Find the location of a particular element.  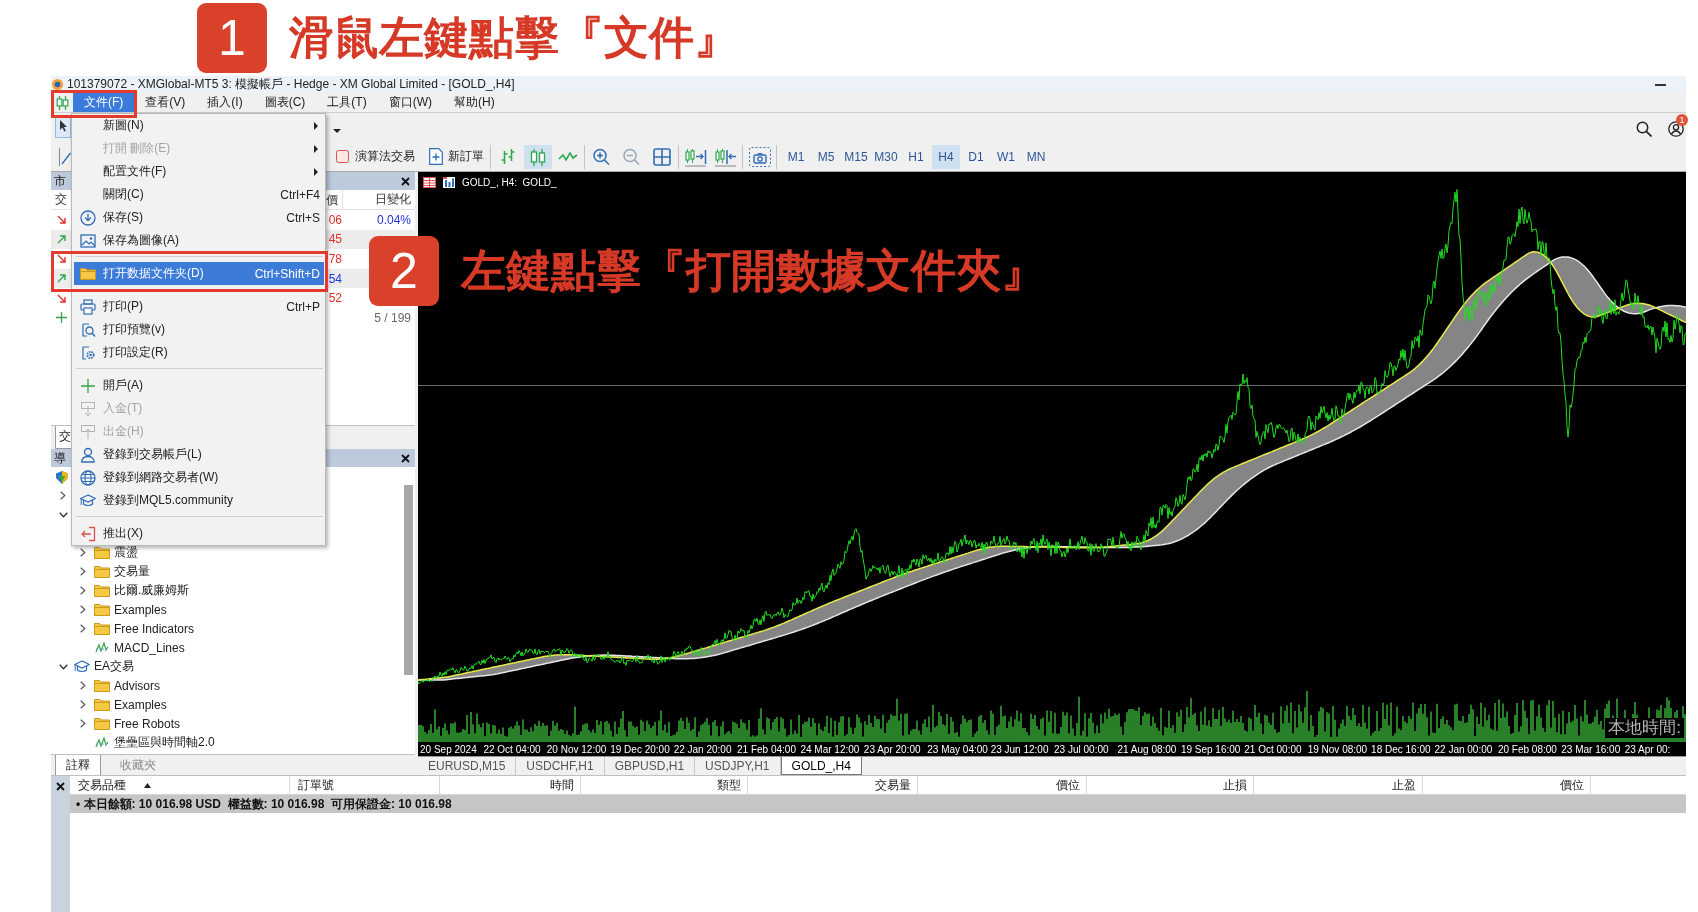

column-header: 交易品種 is located at coordinates (180, 785).